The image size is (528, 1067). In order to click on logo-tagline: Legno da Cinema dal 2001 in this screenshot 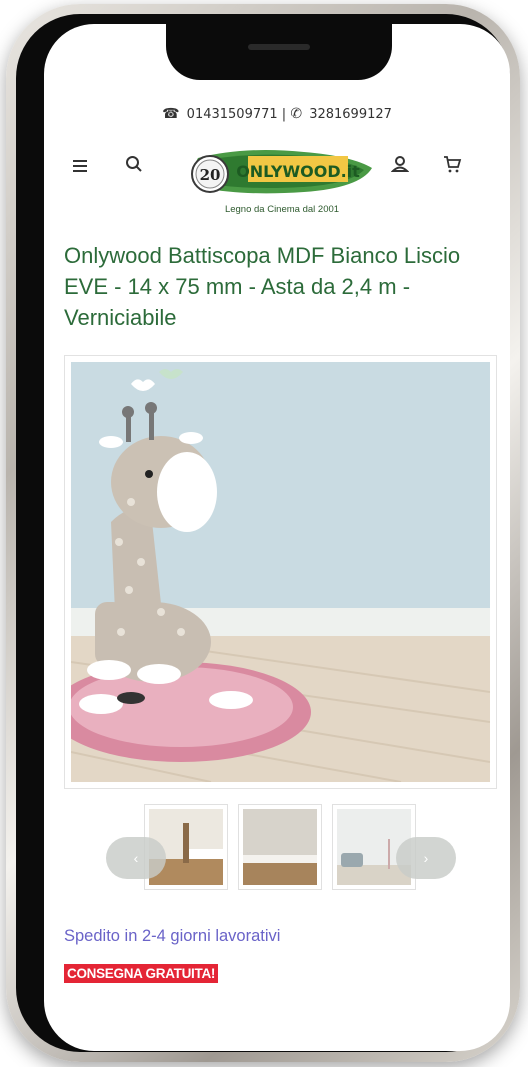, I will do `click(282, 209)`.